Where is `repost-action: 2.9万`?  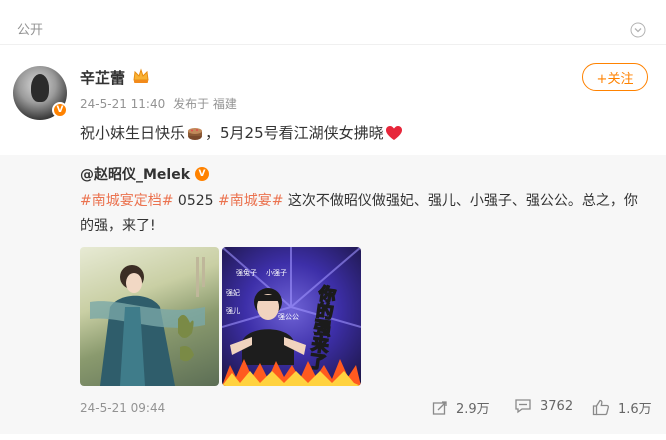 repost-action: 2.9万 is located at coordinates (461, 407).